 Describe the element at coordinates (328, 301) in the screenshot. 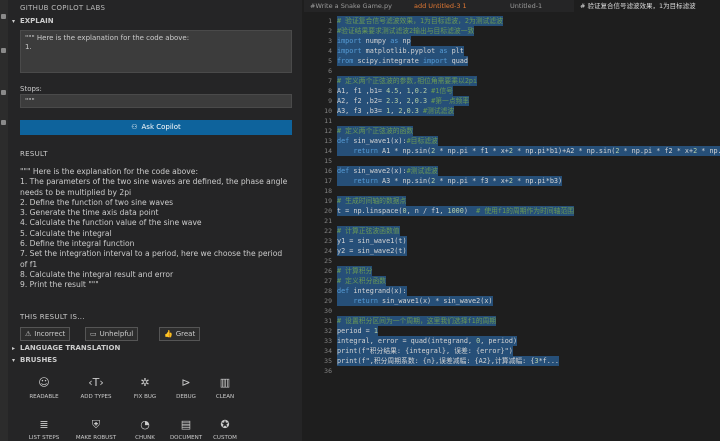

I see `line-number: 29` at that location.